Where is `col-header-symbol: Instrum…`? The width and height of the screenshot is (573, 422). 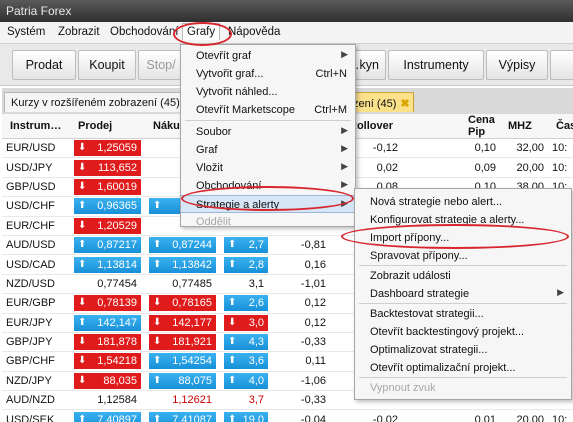 col-header-symbol: Instrum… is located at coordinates (36, 126).